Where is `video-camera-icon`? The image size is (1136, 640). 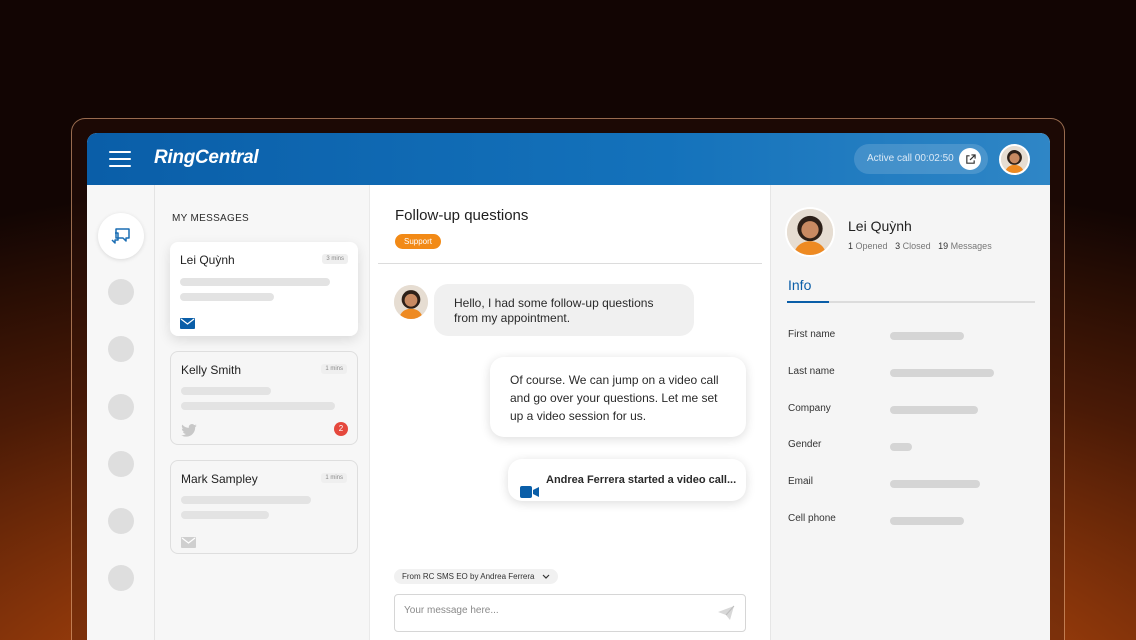
video-camera-icon is located at coordinates (529, 495).